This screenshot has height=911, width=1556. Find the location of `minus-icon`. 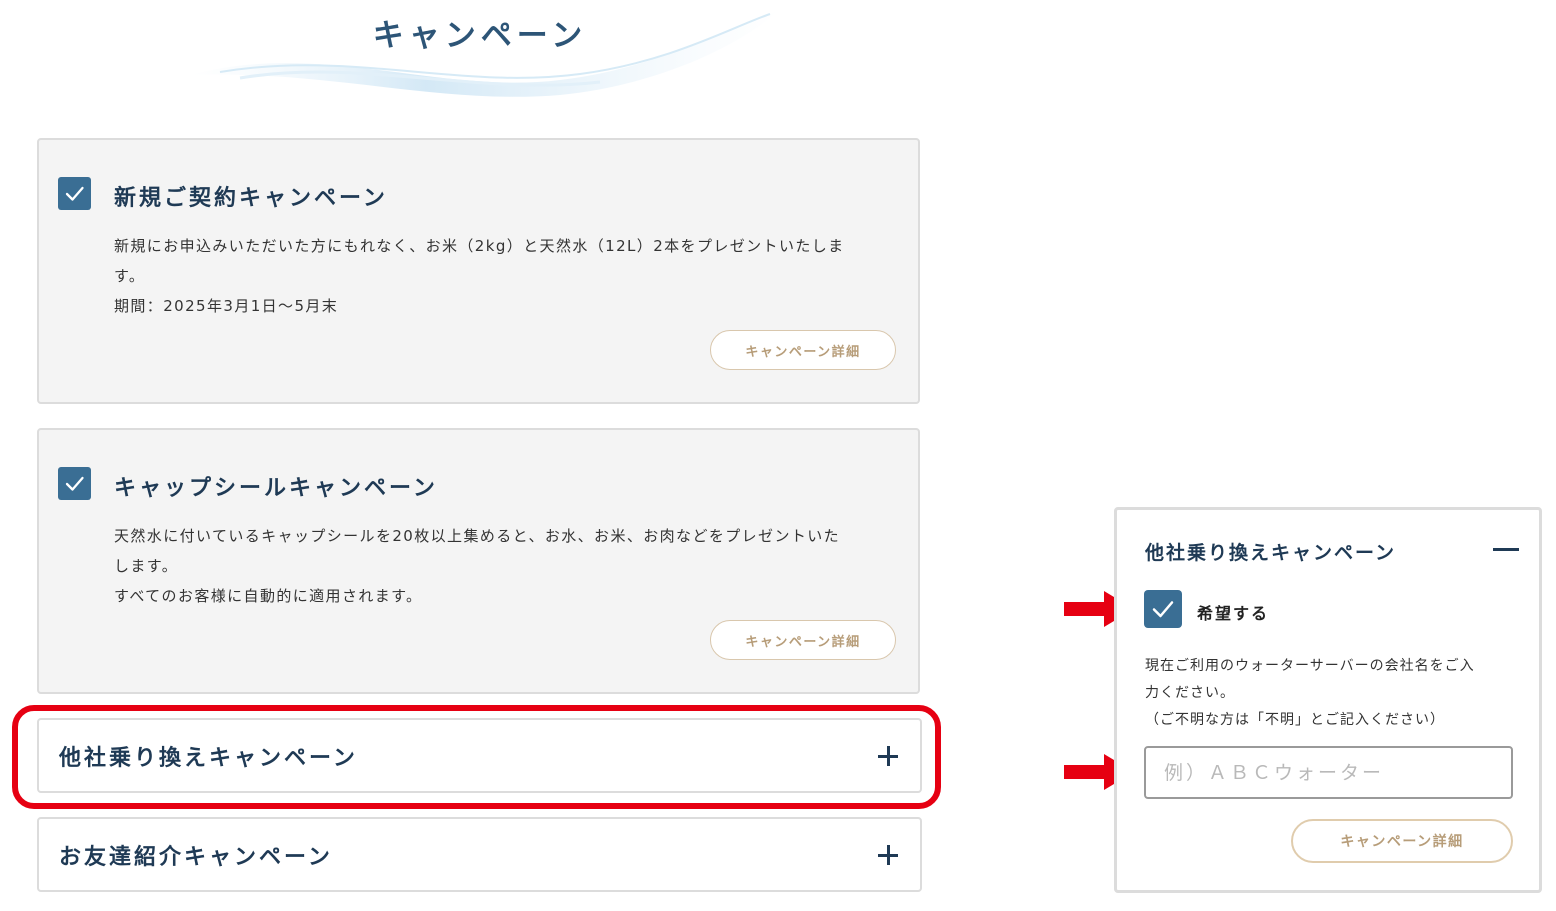

minus-icon is located at coordinates (1506, 549).